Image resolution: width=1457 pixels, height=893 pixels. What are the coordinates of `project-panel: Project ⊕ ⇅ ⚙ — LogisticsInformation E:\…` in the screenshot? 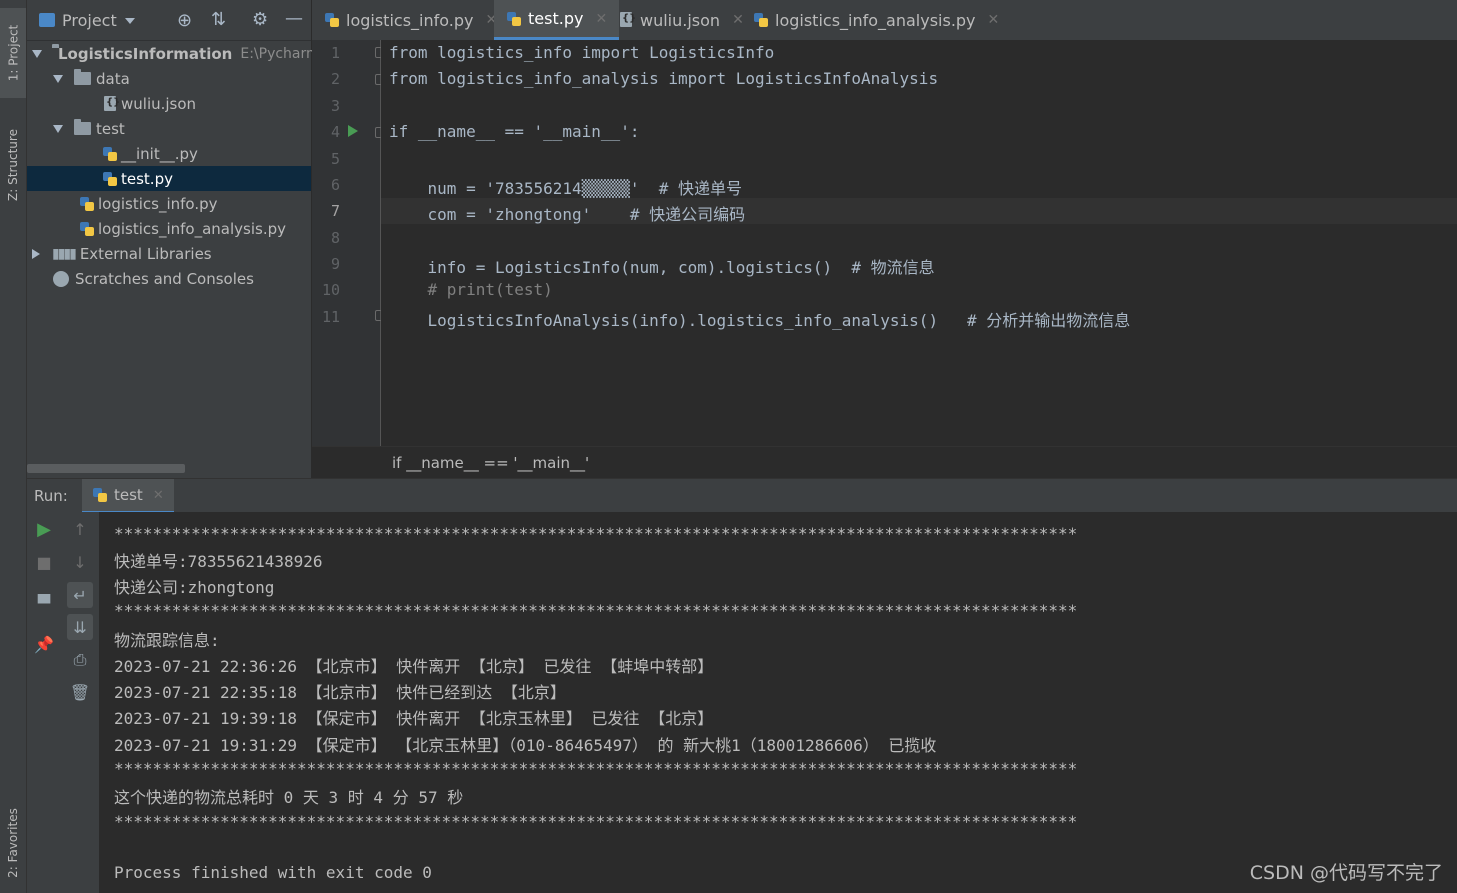 It's located at (173, 239).